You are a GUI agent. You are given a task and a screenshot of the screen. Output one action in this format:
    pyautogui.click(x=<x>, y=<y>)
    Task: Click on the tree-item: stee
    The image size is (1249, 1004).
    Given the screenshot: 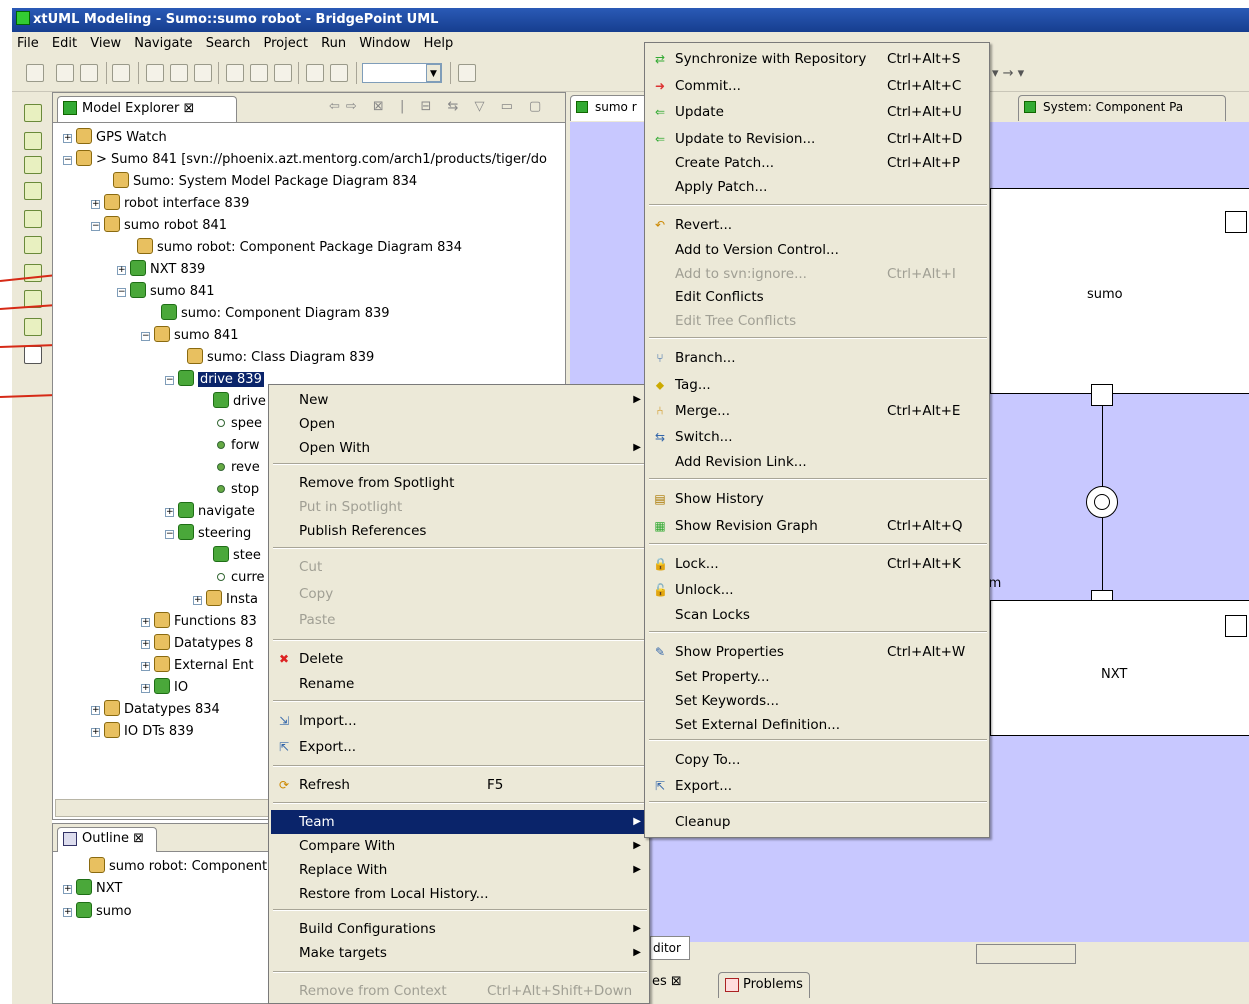 What is the action you would take?
    pyautogui.click(x=237, y=556)
    